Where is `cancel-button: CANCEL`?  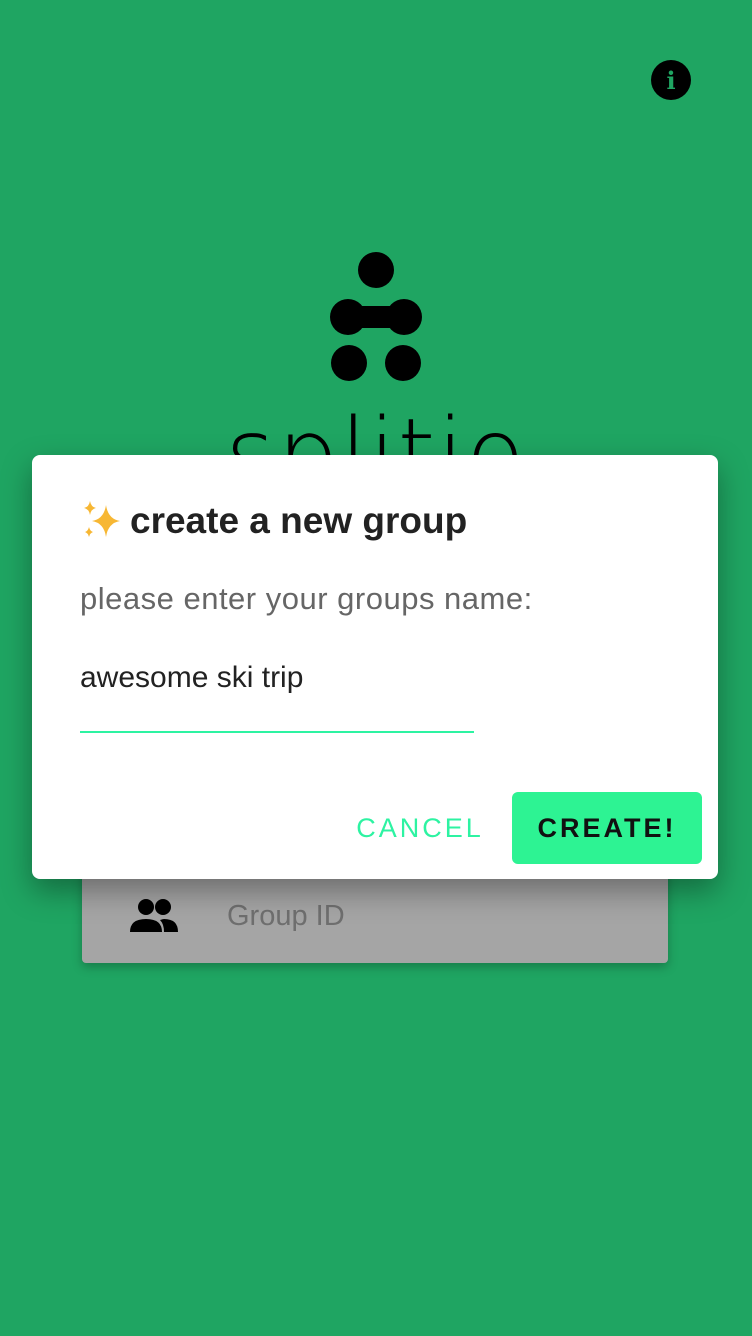 cancel-button: CANCEL is located at coordinates (420, 828).